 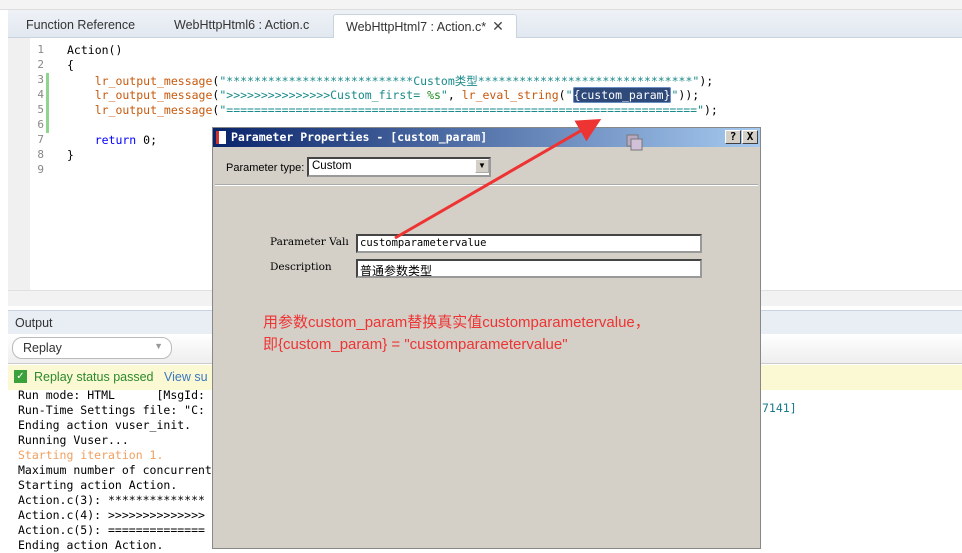 I want to click on line-number: 4, so click(x=40, y=94).